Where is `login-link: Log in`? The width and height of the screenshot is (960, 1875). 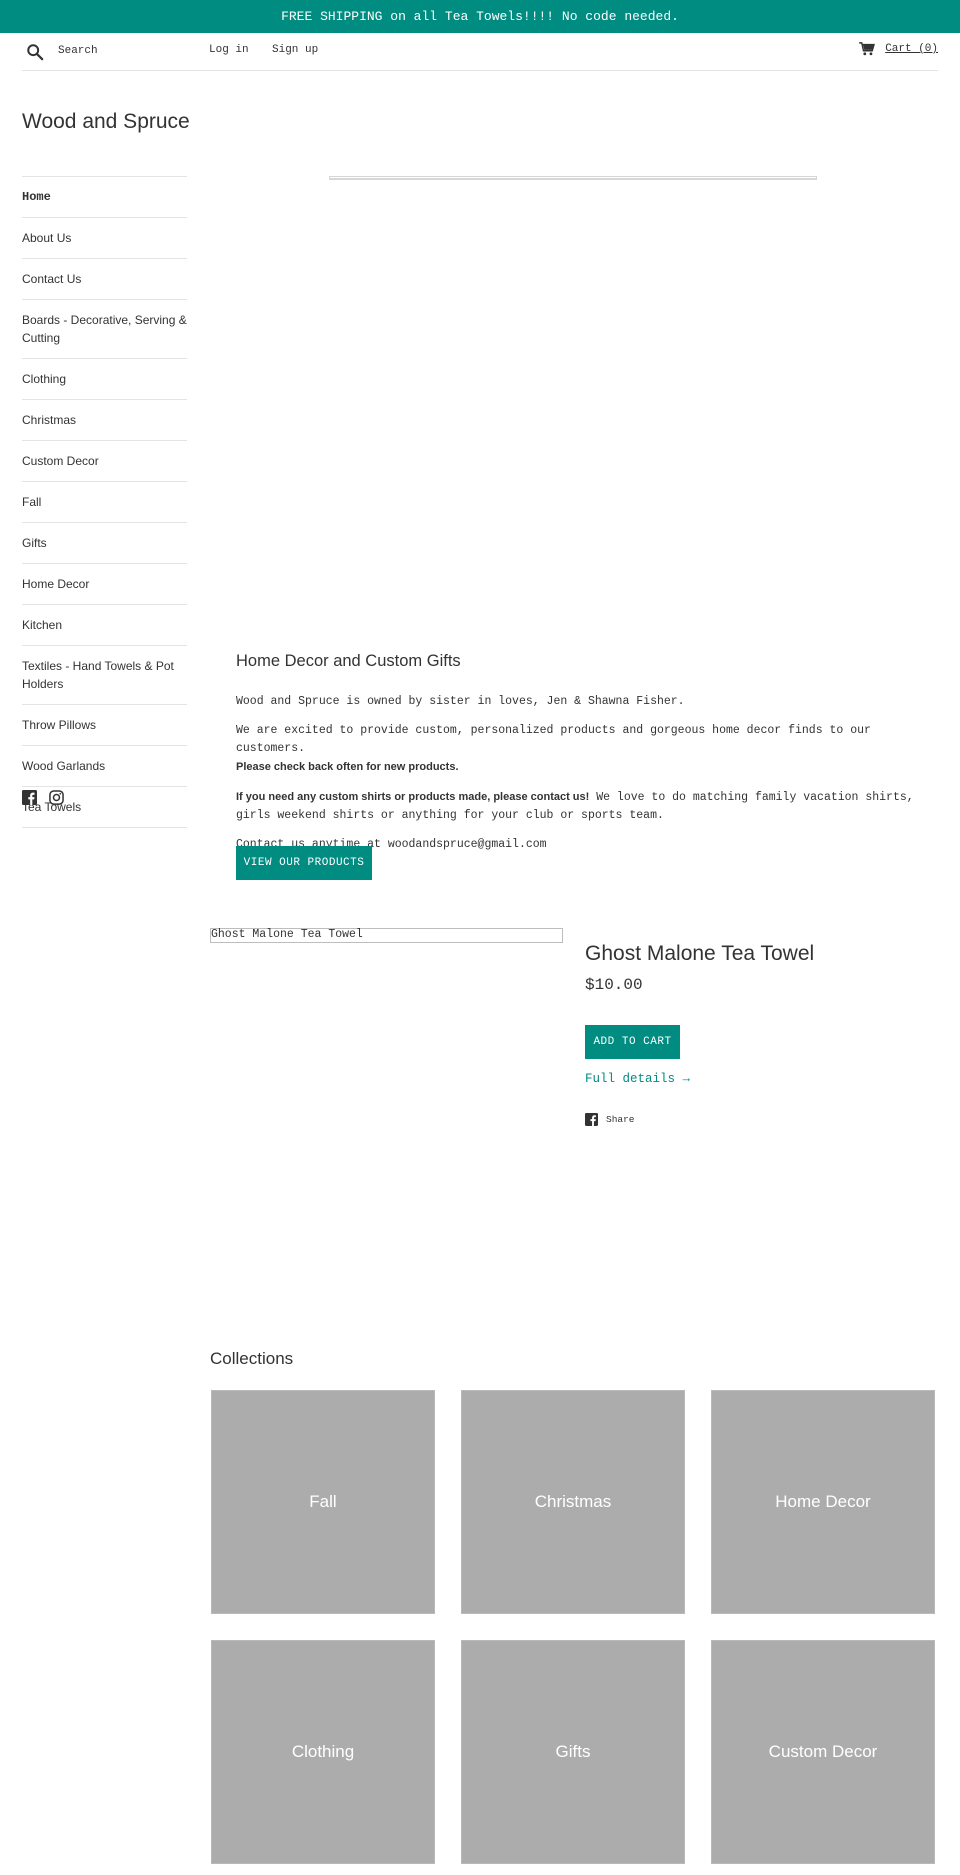 login-link: Log in is located at coordinates (229, 50).